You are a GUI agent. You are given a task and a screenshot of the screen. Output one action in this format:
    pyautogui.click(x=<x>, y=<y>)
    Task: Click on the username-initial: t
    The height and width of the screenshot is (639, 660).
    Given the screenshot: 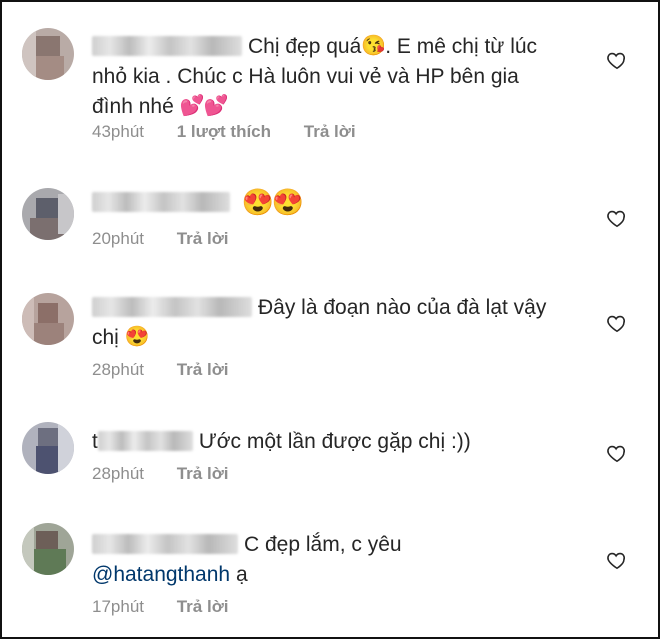 What is the action you would take?
    pyautogui.click(x=95, y=441)
    